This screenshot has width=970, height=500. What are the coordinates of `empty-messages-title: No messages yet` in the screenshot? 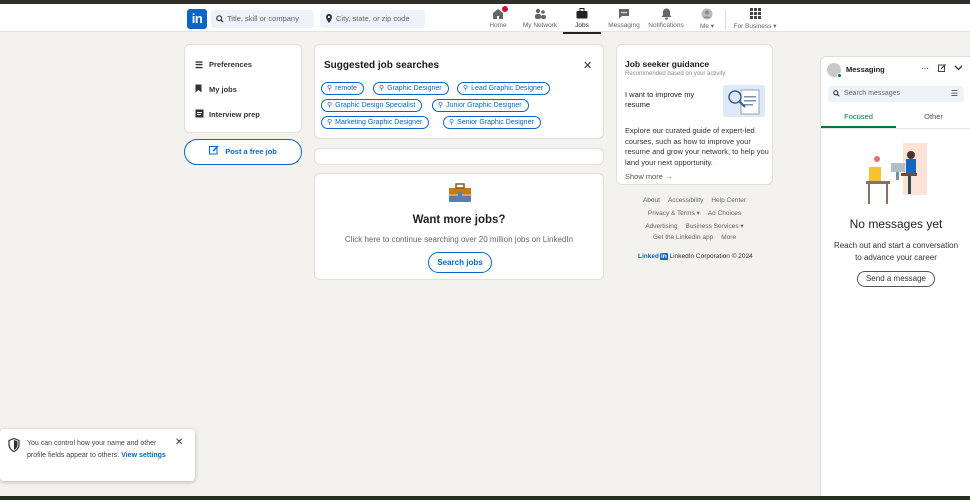 It's located at (896, 224).